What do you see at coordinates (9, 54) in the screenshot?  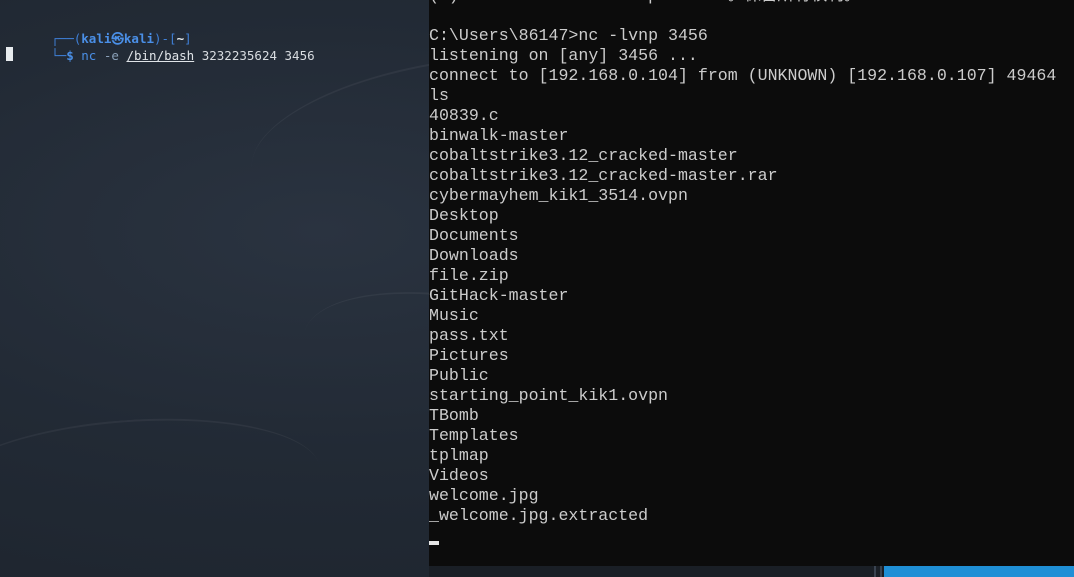 I see `kali-cursor` at bounding box center [9, 54].